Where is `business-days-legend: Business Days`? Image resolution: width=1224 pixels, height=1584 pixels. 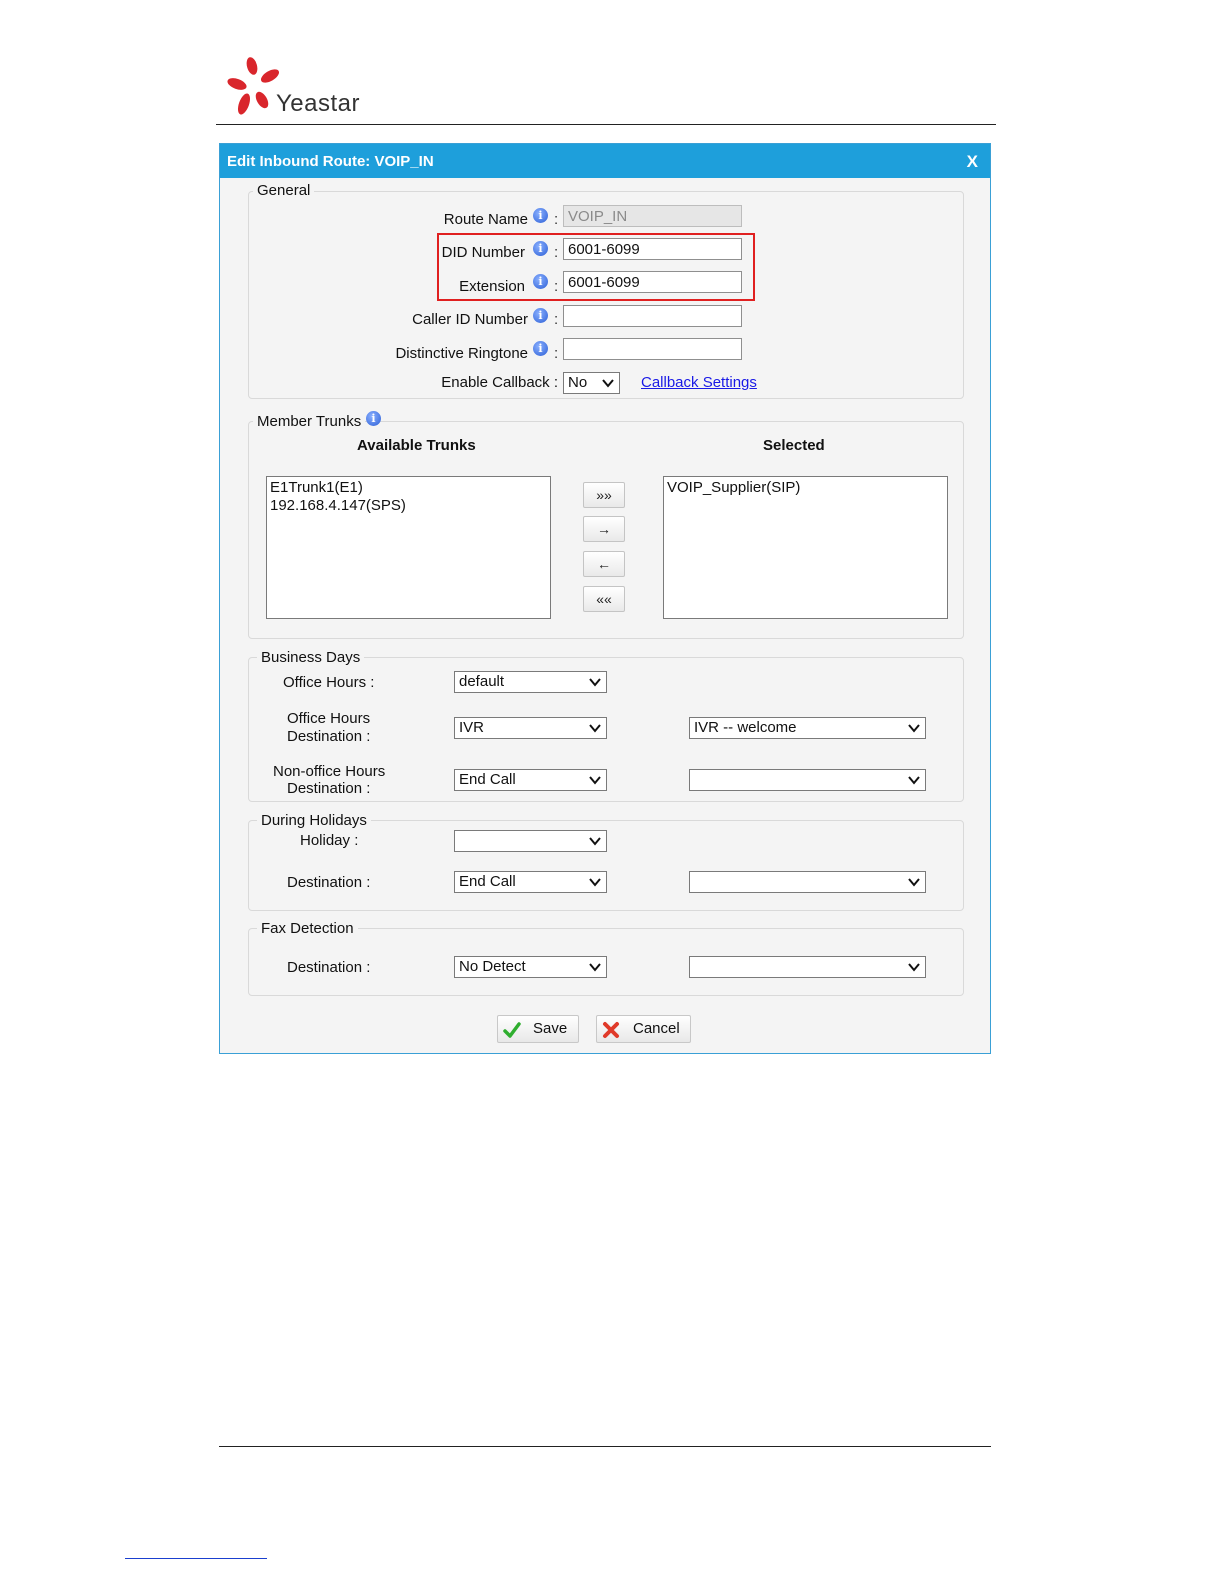 business-days-legend: Business Days is located at coordinates (311, 657).